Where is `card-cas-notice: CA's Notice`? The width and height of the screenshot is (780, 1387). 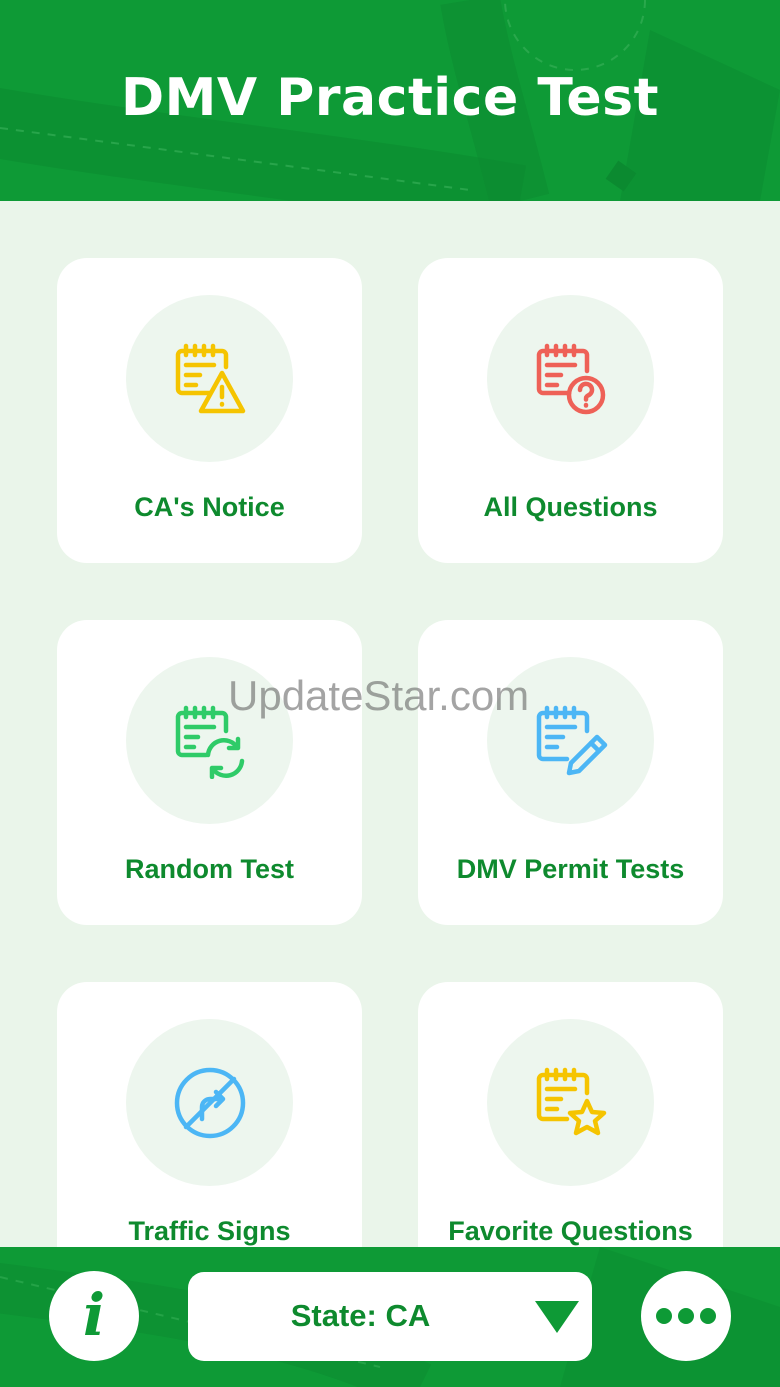
card-cas-notice: CA's Notice is located at coordinates (209, 410).